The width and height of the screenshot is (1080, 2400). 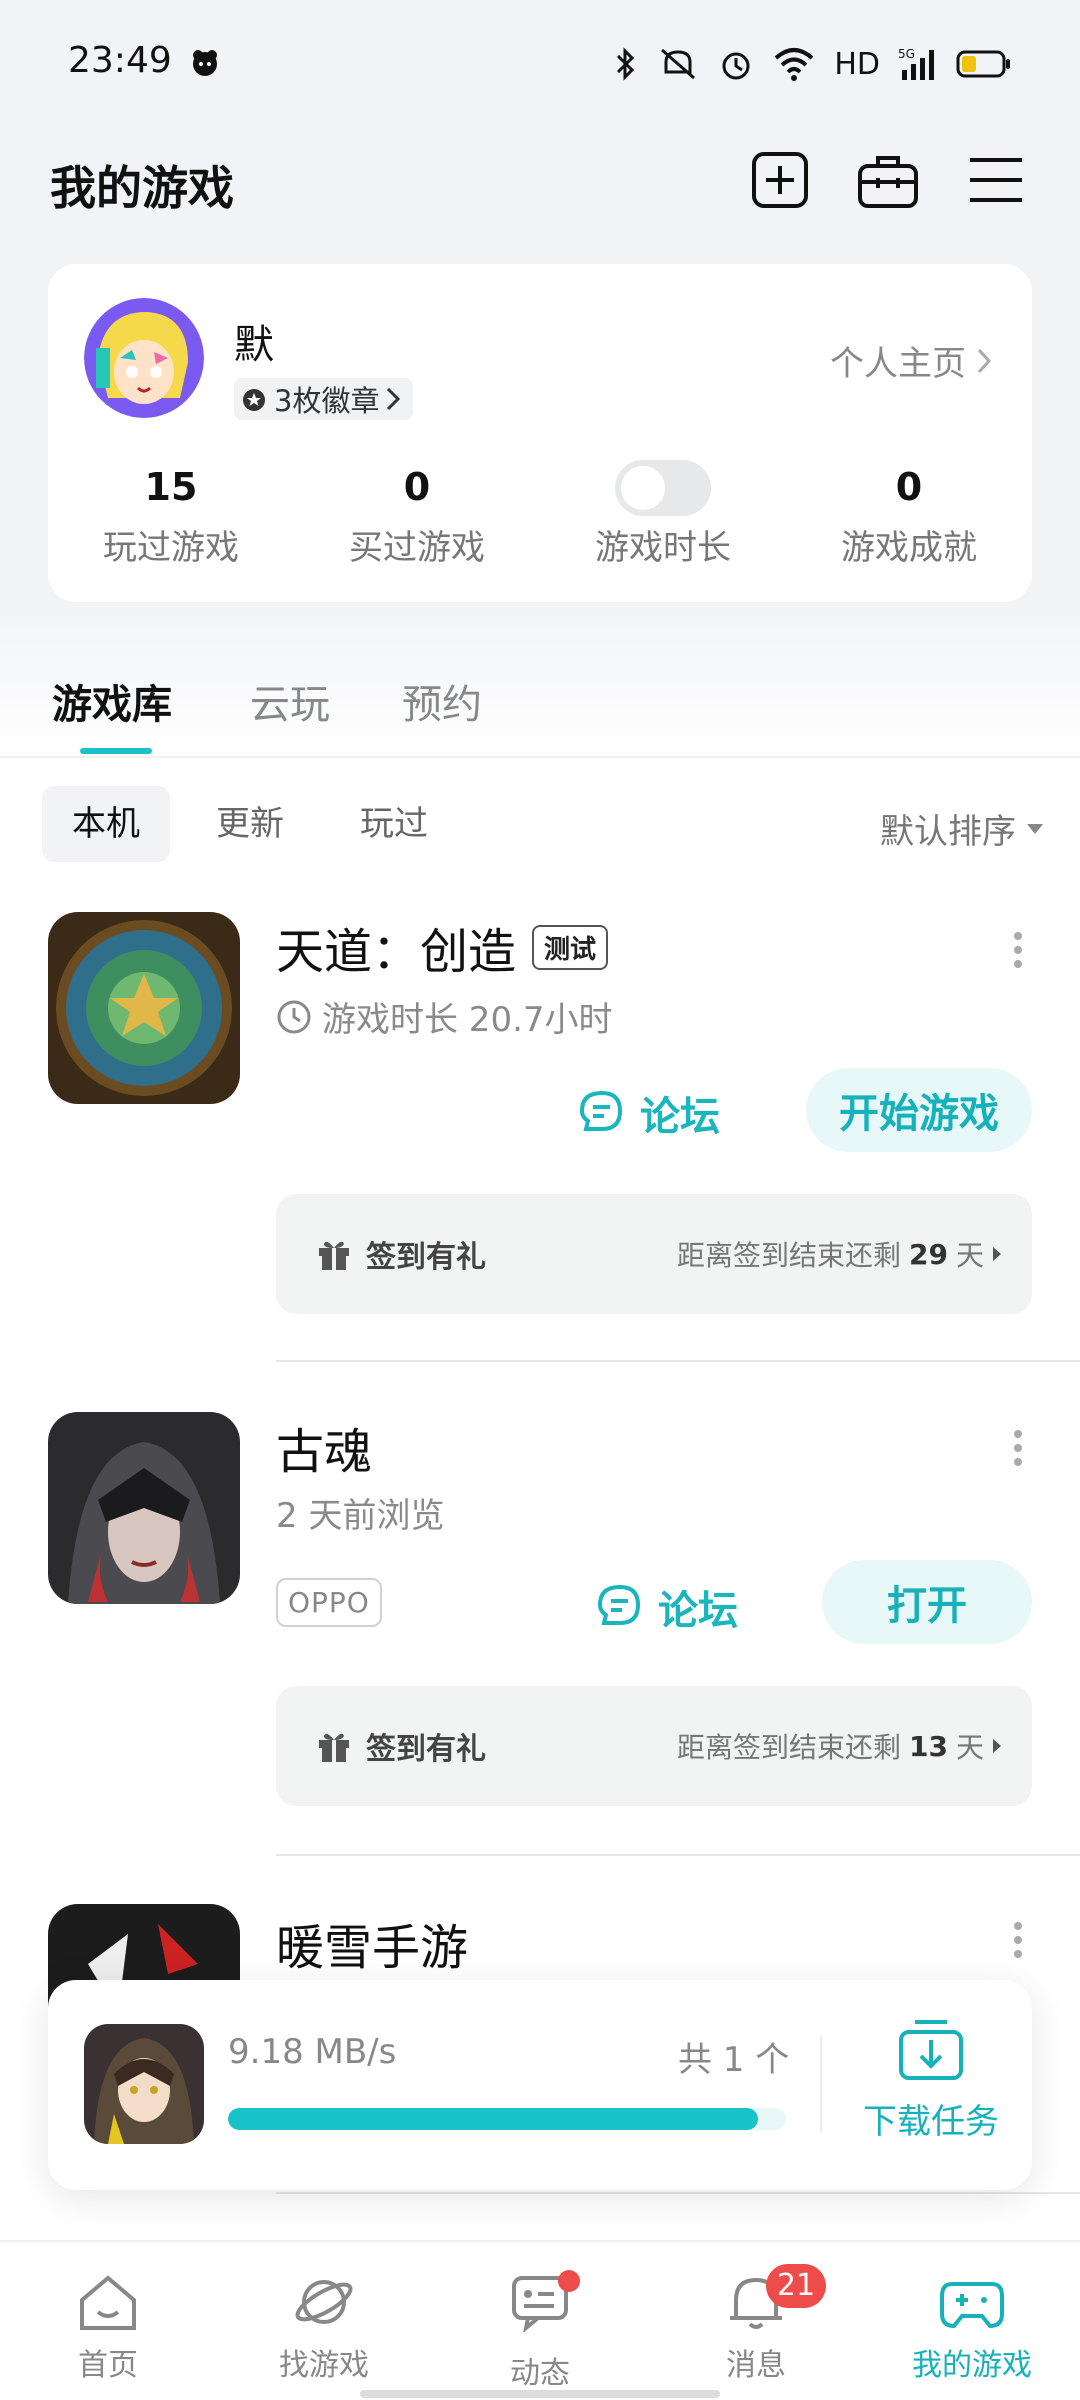 I want to click on nav-label: 我的游戏, so click(x=972, y=2365).